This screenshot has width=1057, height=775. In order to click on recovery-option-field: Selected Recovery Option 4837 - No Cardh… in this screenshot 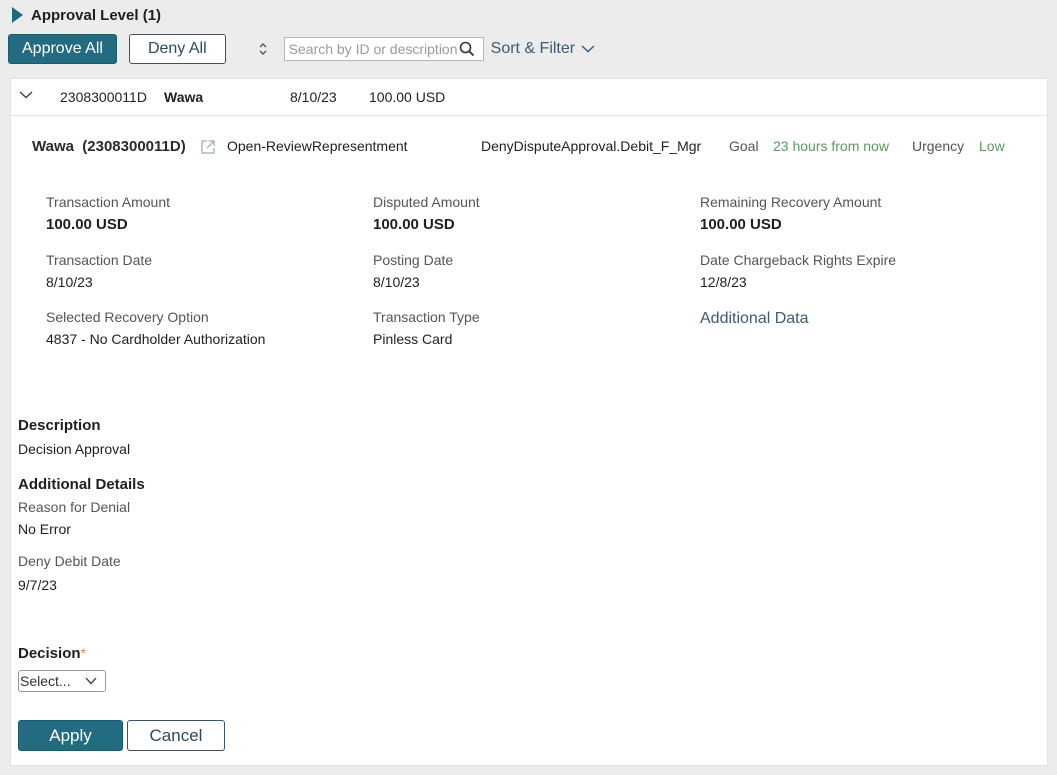, I will do `click(155, 328)`.